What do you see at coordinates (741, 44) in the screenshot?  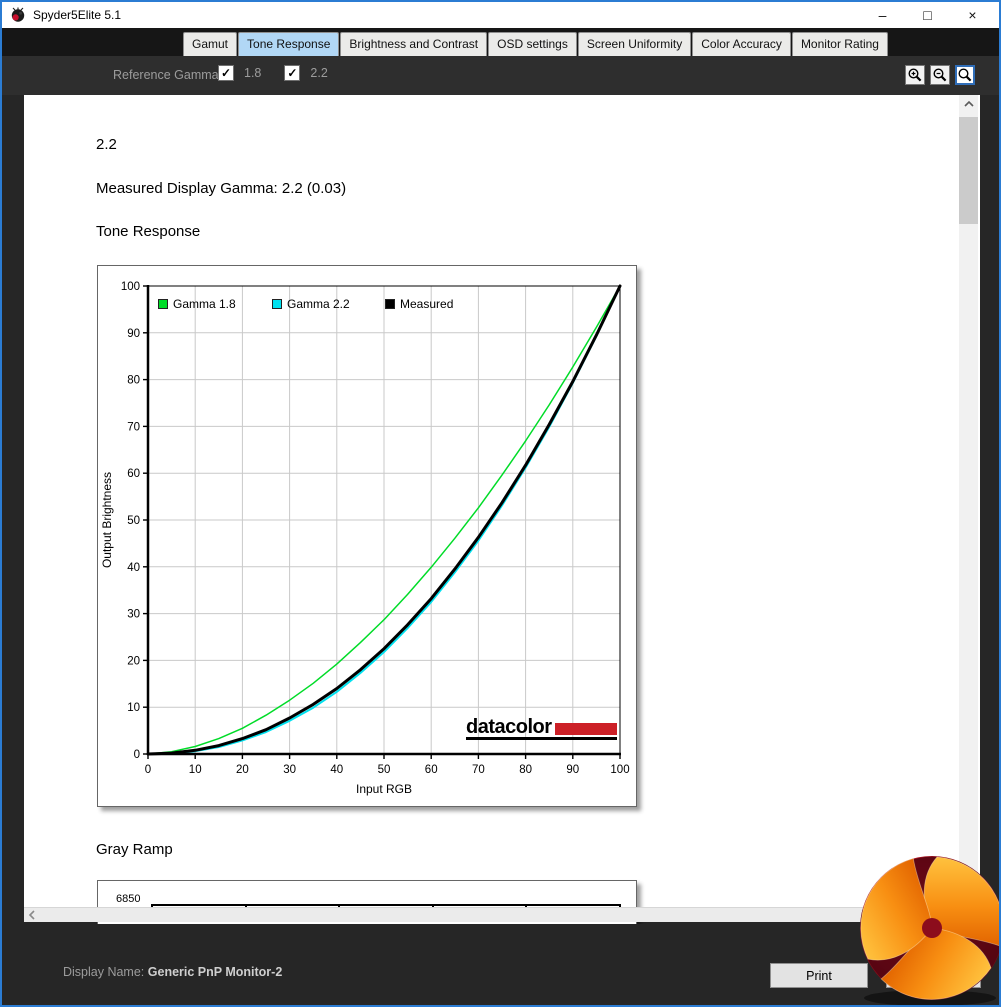 I see `tab-color-accuracy: Color Accuracy` at bounding box center [741, 44].